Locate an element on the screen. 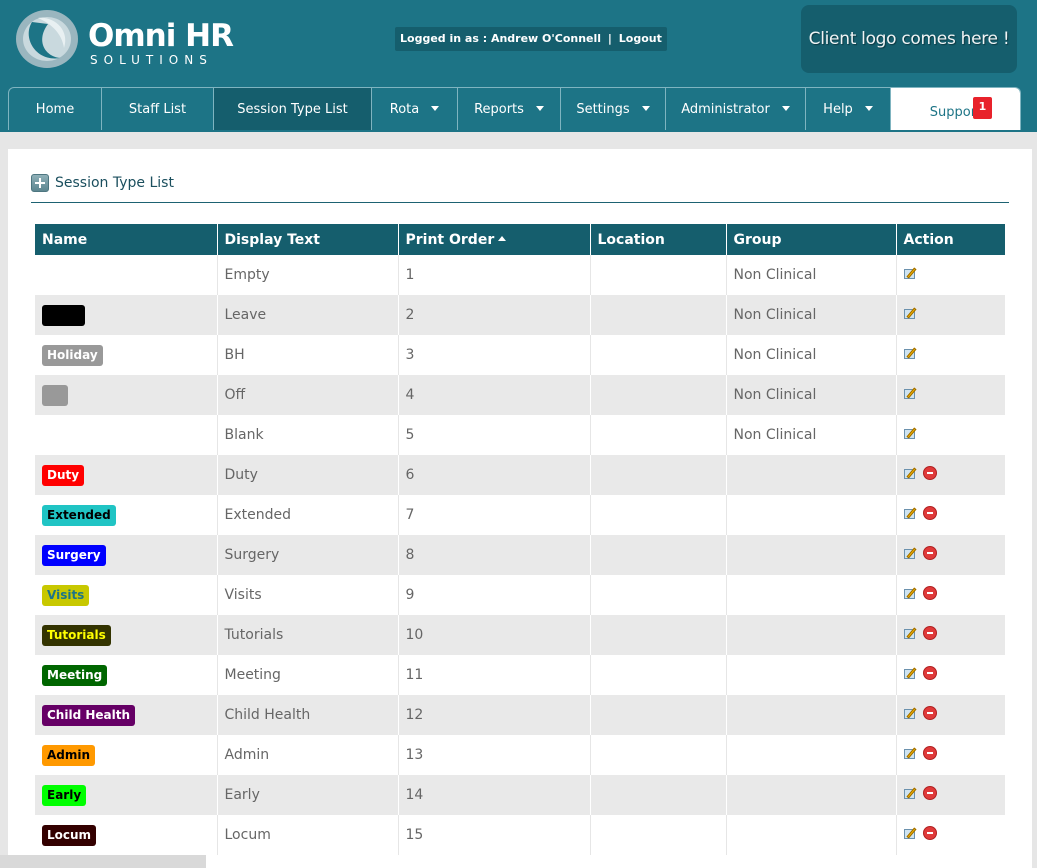 The width and height of the screenshot is (1037, 868). nav-settings: Settings is located at coordinates (613, 109).